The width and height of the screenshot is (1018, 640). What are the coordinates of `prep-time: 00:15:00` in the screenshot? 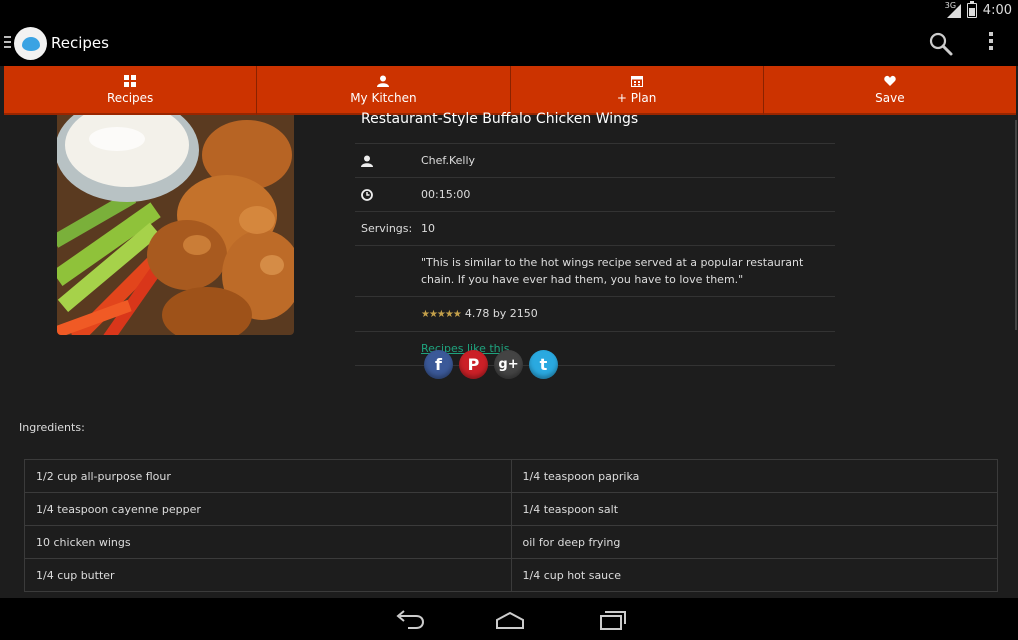 It's located at (446, 194).